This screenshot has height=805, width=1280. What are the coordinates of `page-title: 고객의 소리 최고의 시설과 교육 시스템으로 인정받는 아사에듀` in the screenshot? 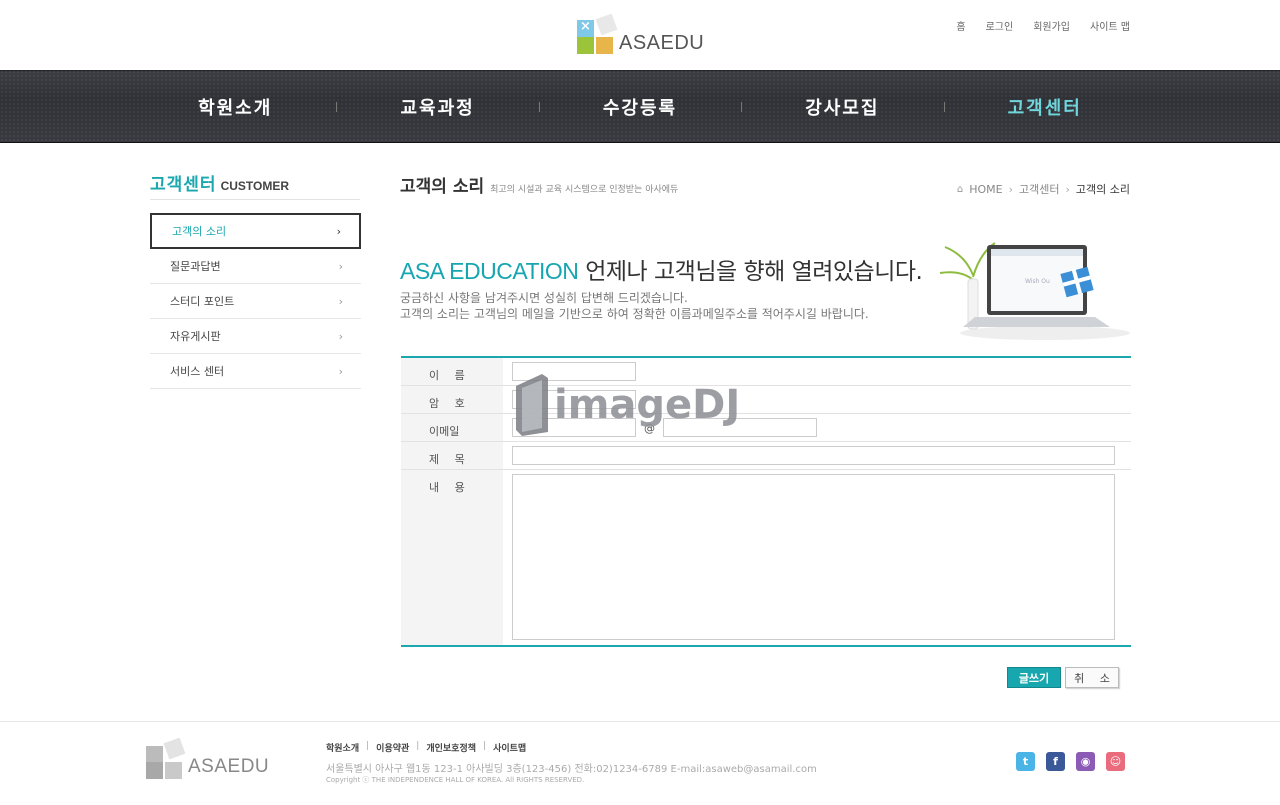 It's located at (539, 184).